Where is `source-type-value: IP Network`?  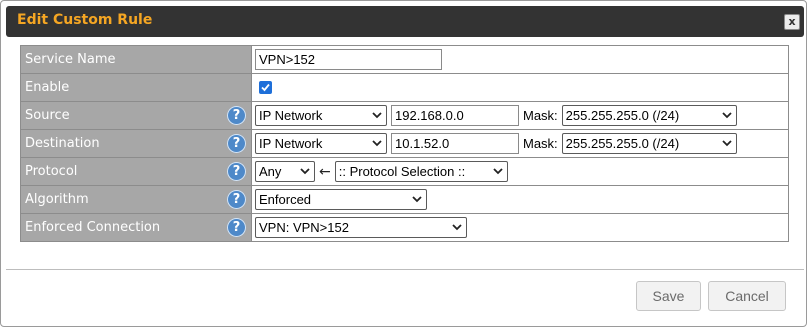 source-type-value: IP Network is located at coordinates (291, 115).